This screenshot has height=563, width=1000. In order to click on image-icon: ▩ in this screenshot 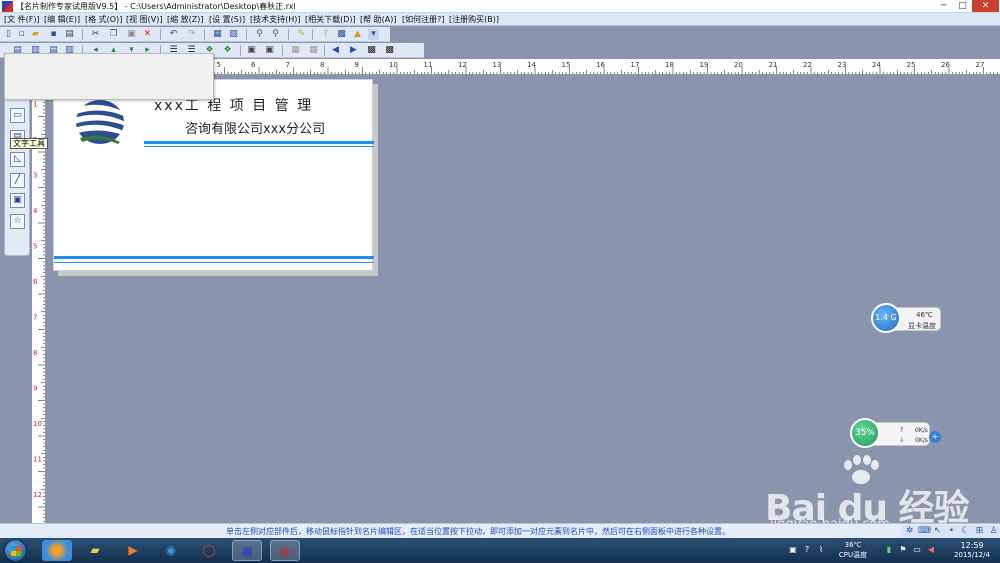, I will do `click(341, 34)`.